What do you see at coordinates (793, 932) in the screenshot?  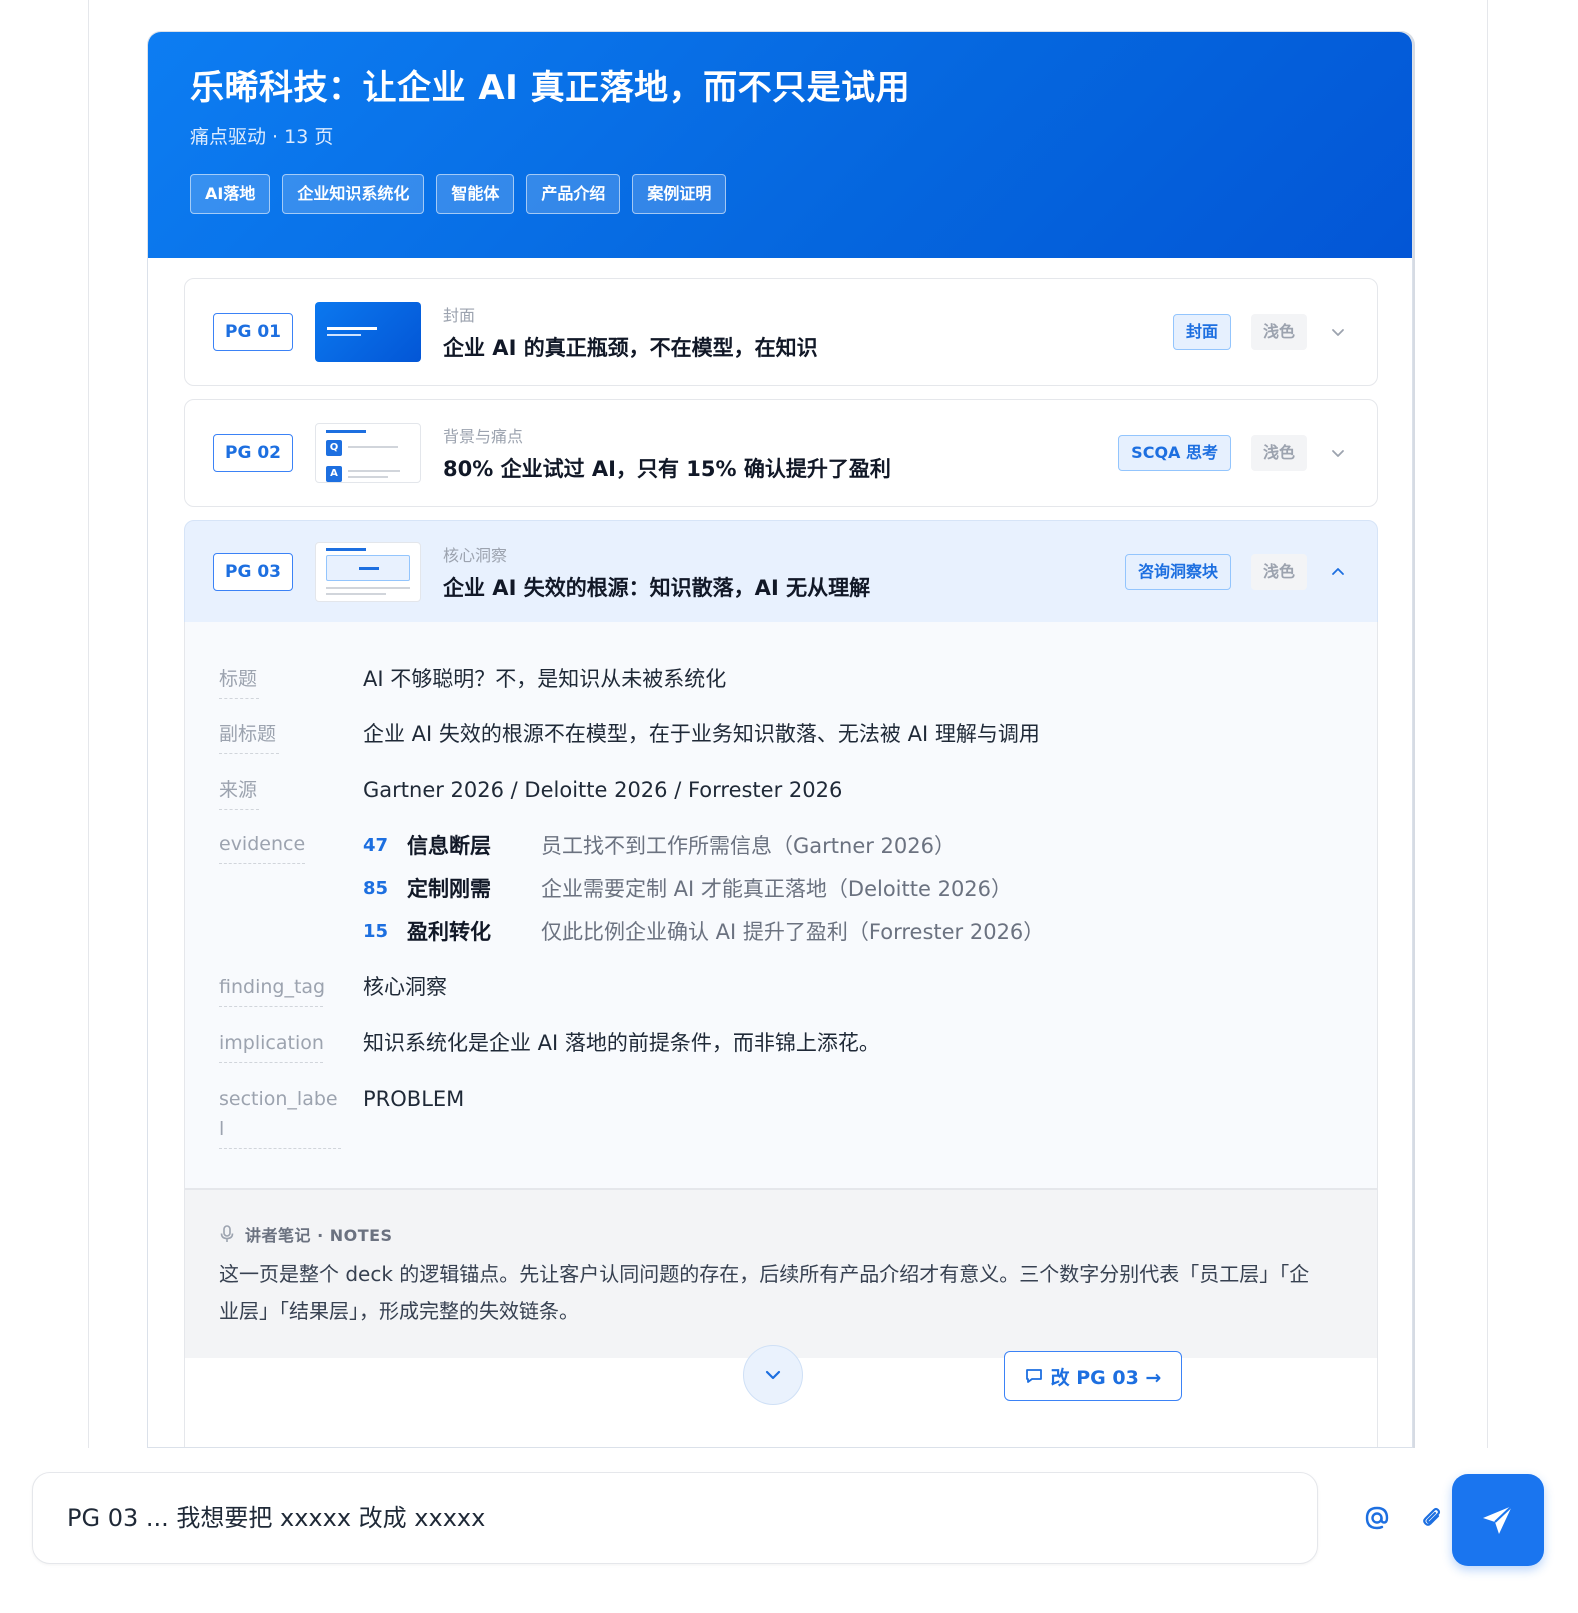 I see `evidence-desc: 仅此比例企业确认 AI 提升了盈利（Forrester 2026）` at bounding box center [793, 932].